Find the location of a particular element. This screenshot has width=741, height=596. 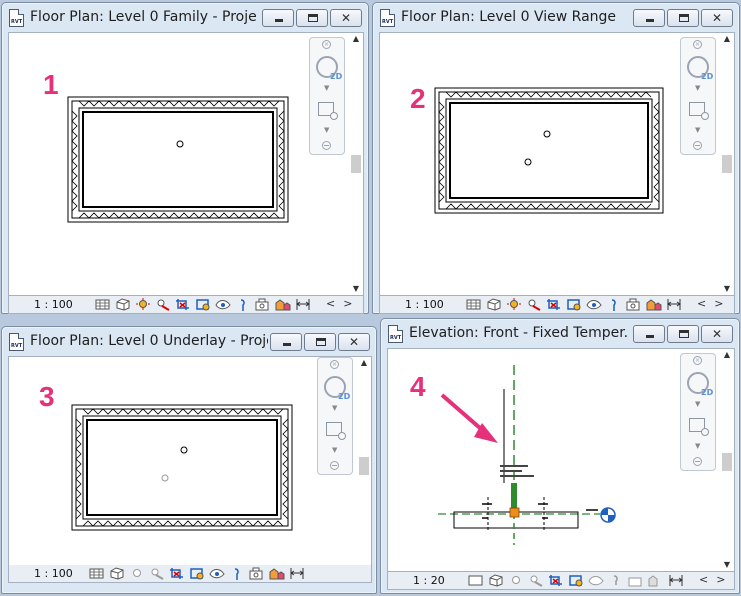

scroll-down-icon: ▼ is located at coordinates (727, 289).